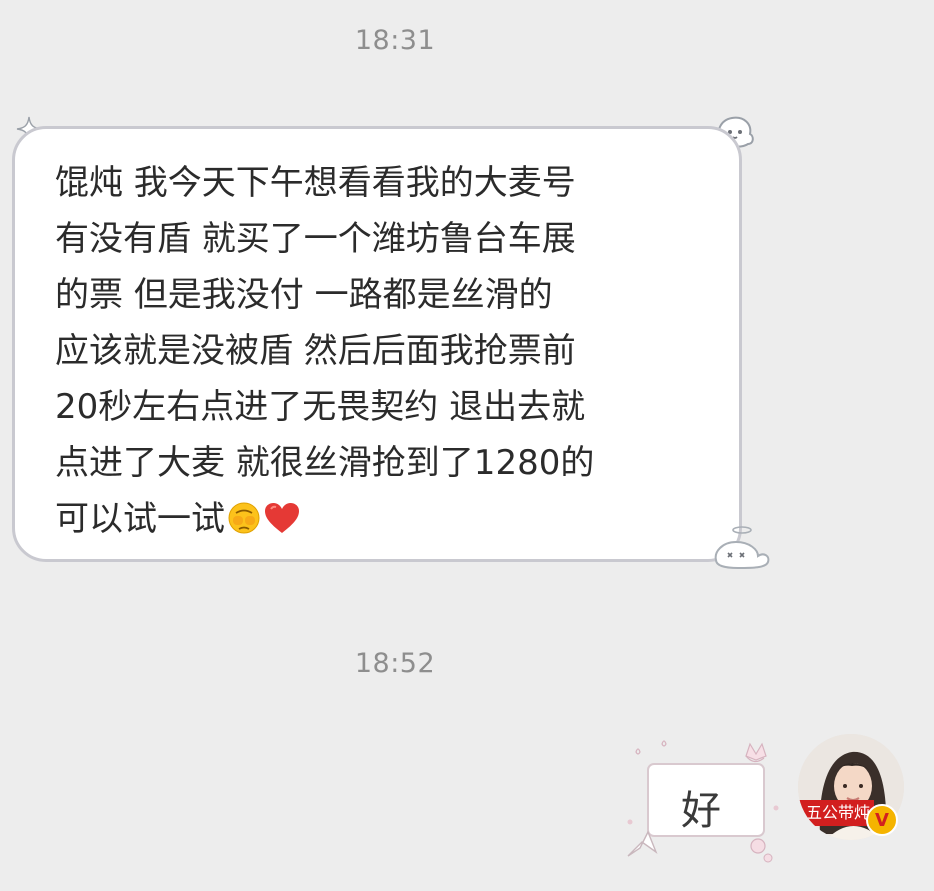 The height and width of the screenshot is (891, 934). Describe the element at coordinates (742, 548) in the screenshot. I see `ghost-sticker-icon` at that location.